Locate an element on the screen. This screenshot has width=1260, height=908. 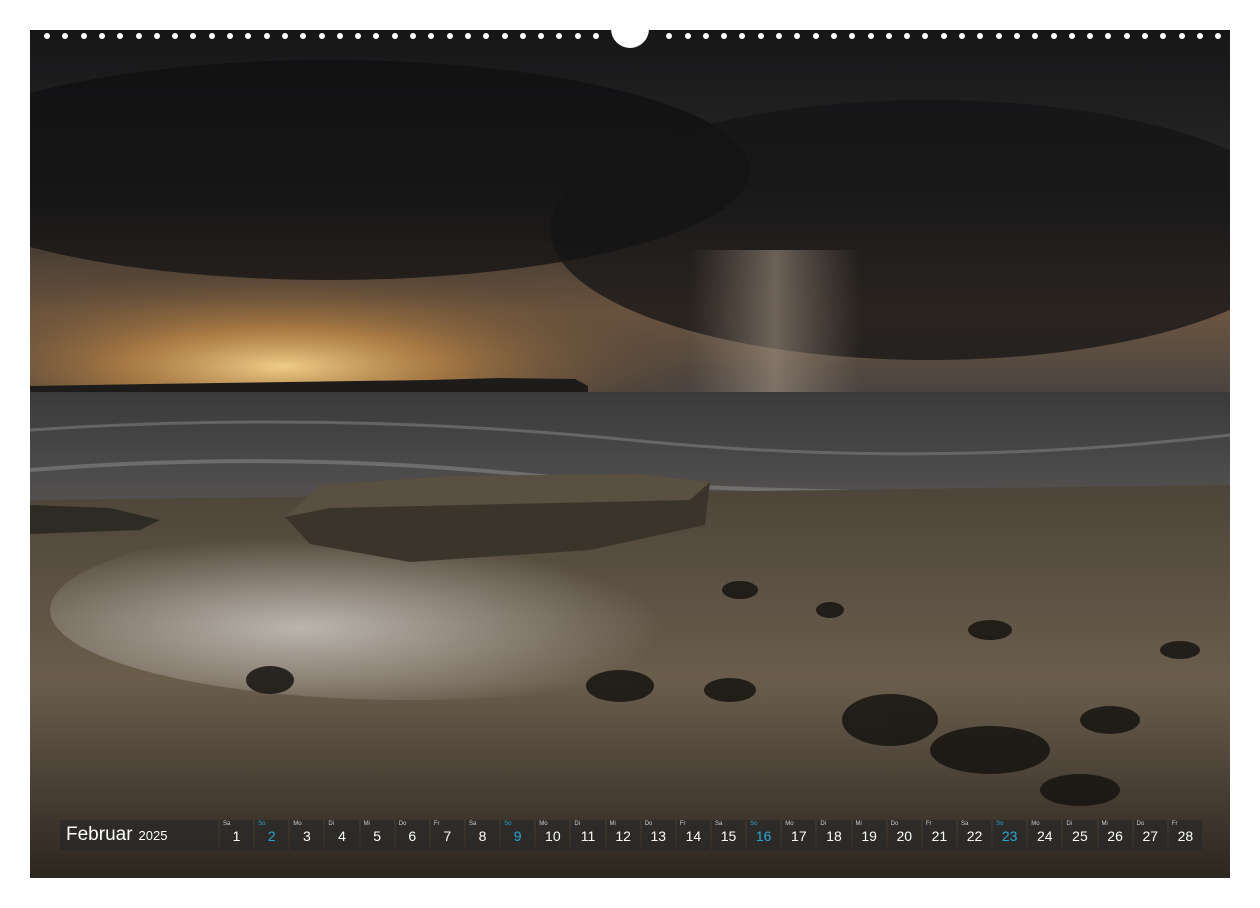
day-cell: Do 13 is located at coordinates (658, 835).